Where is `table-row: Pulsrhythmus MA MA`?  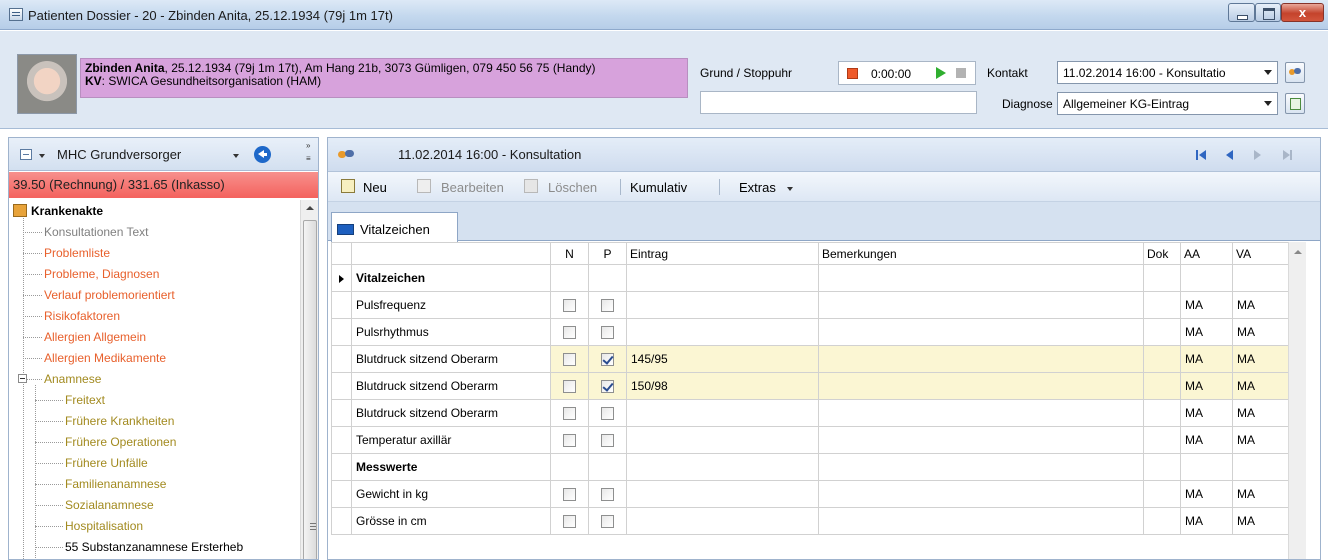
table-row: Pulsrhythmus MA MA is located at coordinates (810, 332).